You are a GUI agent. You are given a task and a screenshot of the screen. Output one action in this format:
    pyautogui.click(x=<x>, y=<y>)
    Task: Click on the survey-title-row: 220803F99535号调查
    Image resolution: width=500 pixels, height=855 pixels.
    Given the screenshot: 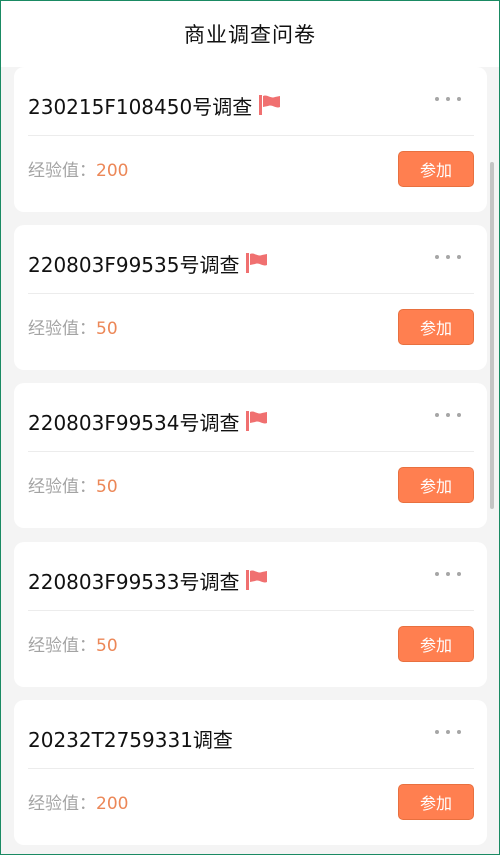 What is the action you would take?
    pyautogui.click(x=227, y=263)
    